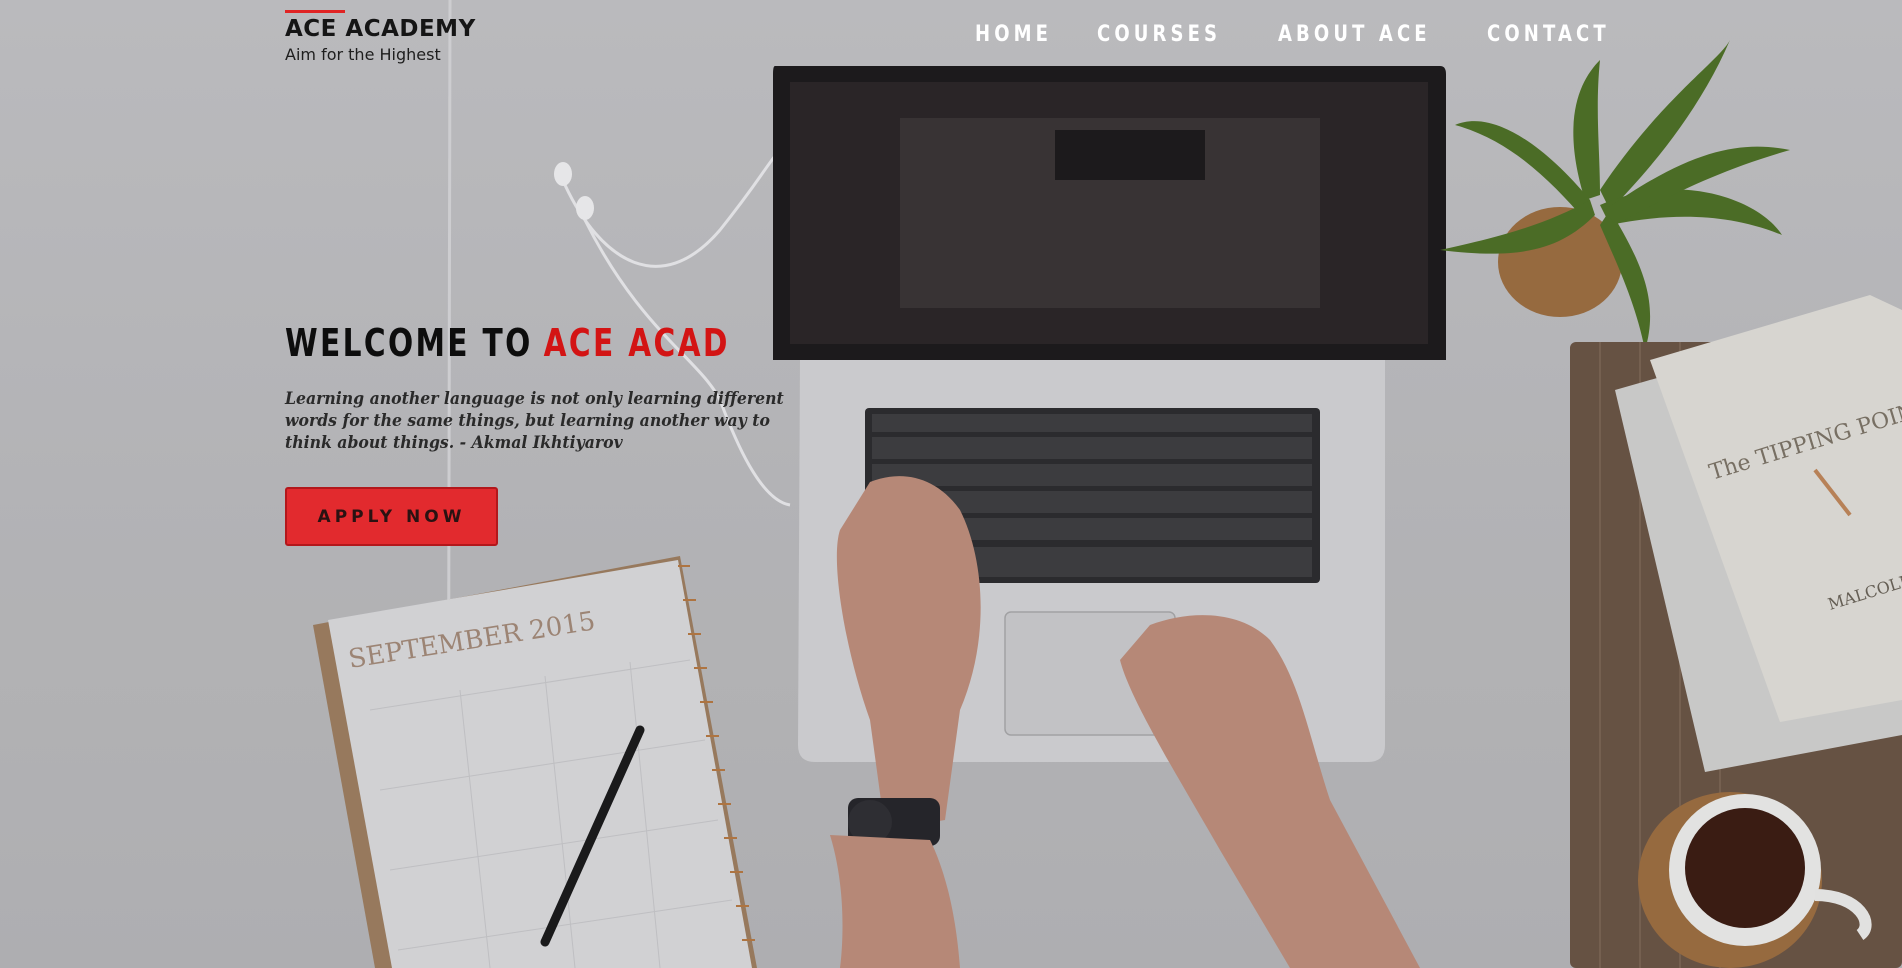  What do you see at coordinates (1013, 34) in the screenshot?
I see `nav-link-home: HOME` at bounding box center [1013, 34].